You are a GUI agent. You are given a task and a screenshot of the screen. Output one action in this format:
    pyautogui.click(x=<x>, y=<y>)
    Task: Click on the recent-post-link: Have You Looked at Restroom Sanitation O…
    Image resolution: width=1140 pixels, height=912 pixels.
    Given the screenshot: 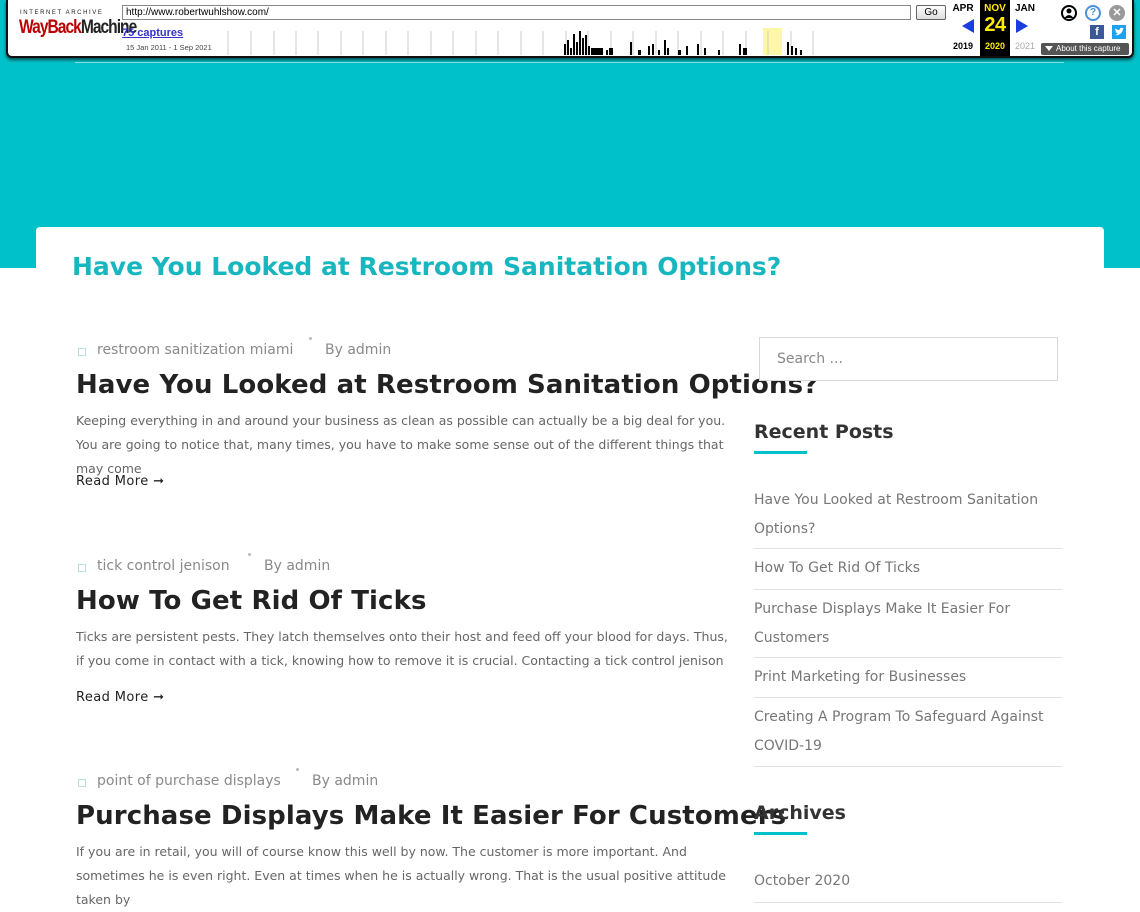 What is the action you would take?
    pyautogui.click(x=908, y=515)
    